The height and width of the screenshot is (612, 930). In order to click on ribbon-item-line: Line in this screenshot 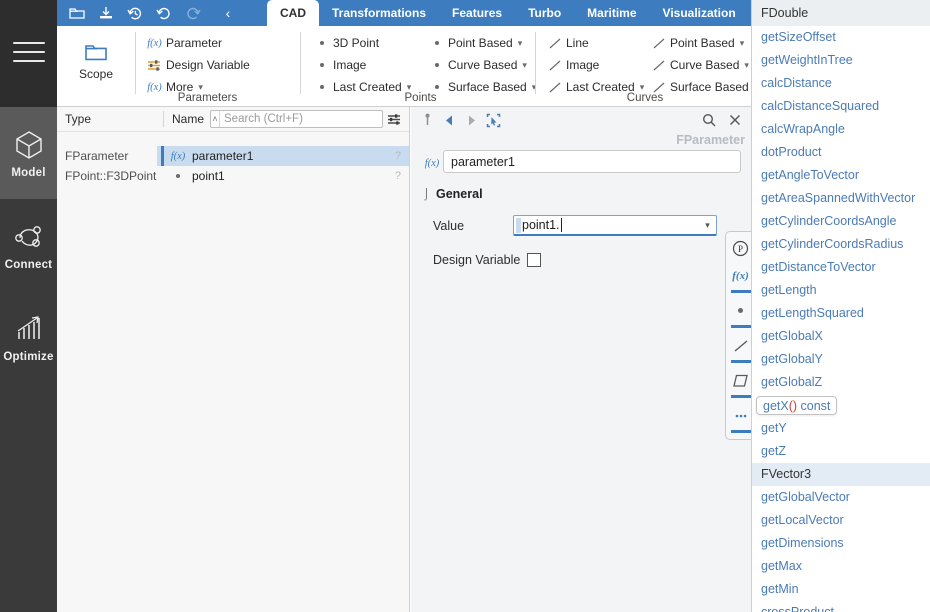, I will do `click(594, 43)`.